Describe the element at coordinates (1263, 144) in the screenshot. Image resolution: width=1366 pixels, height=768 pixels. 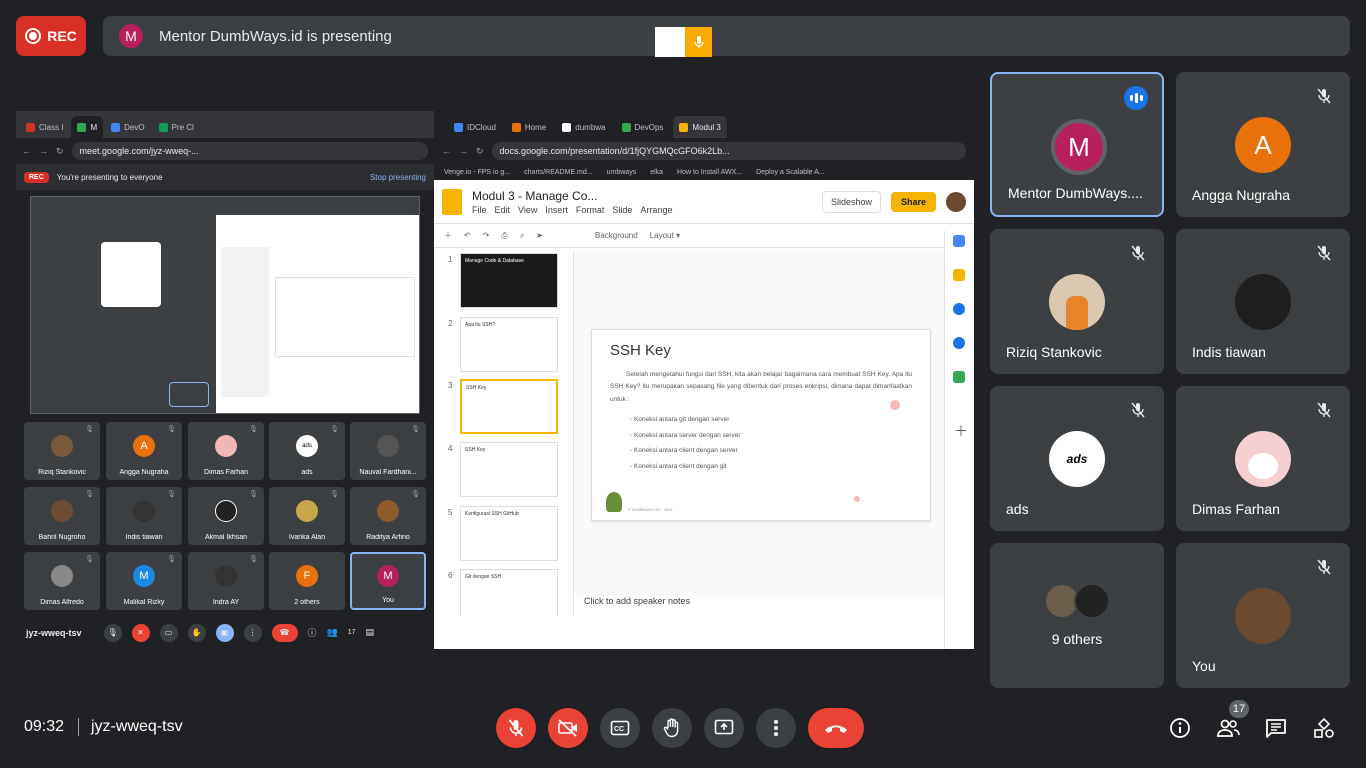
I see `participant-tile: A Angga Nugraha` at that location.